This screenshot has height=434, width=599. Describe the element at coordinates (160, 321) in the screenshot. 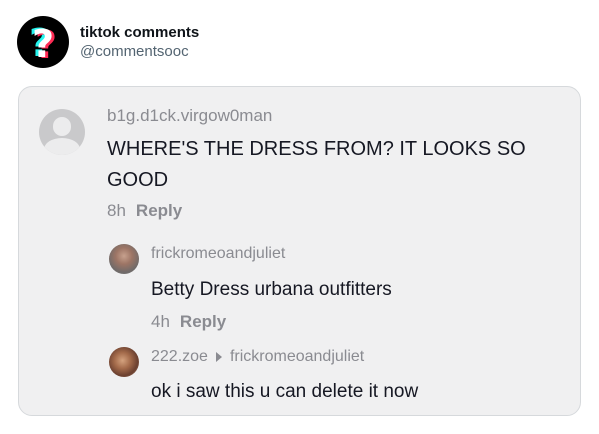

I see `reply-time: 4h` at that location.